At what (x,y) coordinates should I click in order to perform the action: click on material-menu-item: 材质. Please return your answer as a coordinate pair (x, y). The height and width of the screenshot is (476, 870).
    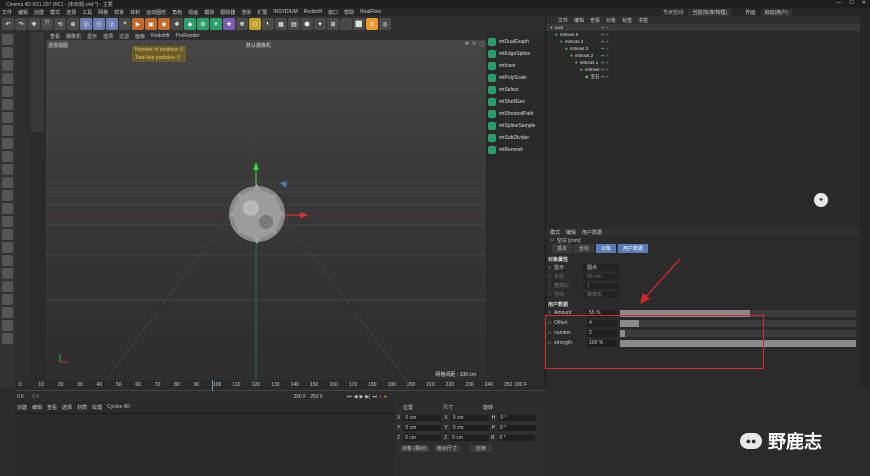
    Looking at the image, I should click on (82, 407).